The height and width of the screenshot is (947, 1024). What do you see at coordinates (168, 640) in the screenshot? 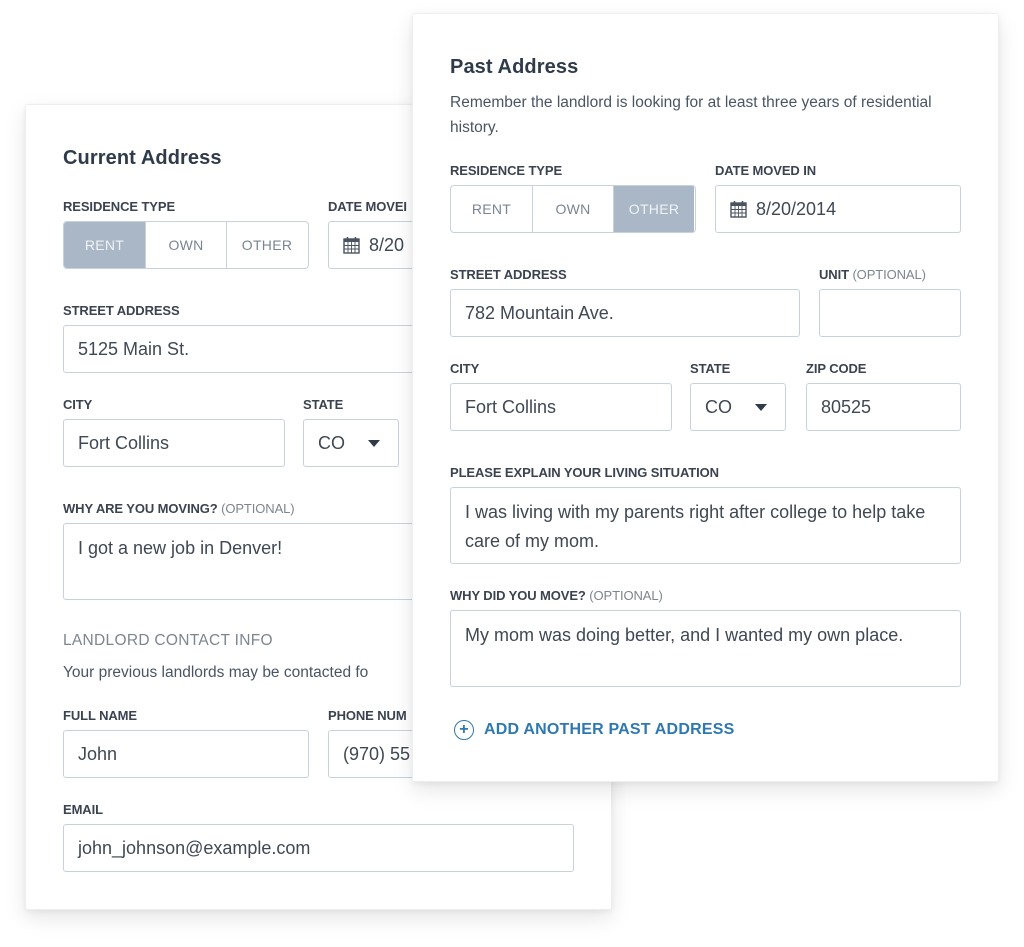
I see `landlord-contact-heading: LANDLORD CONTACT INFO` at bounding box center [168, 640].